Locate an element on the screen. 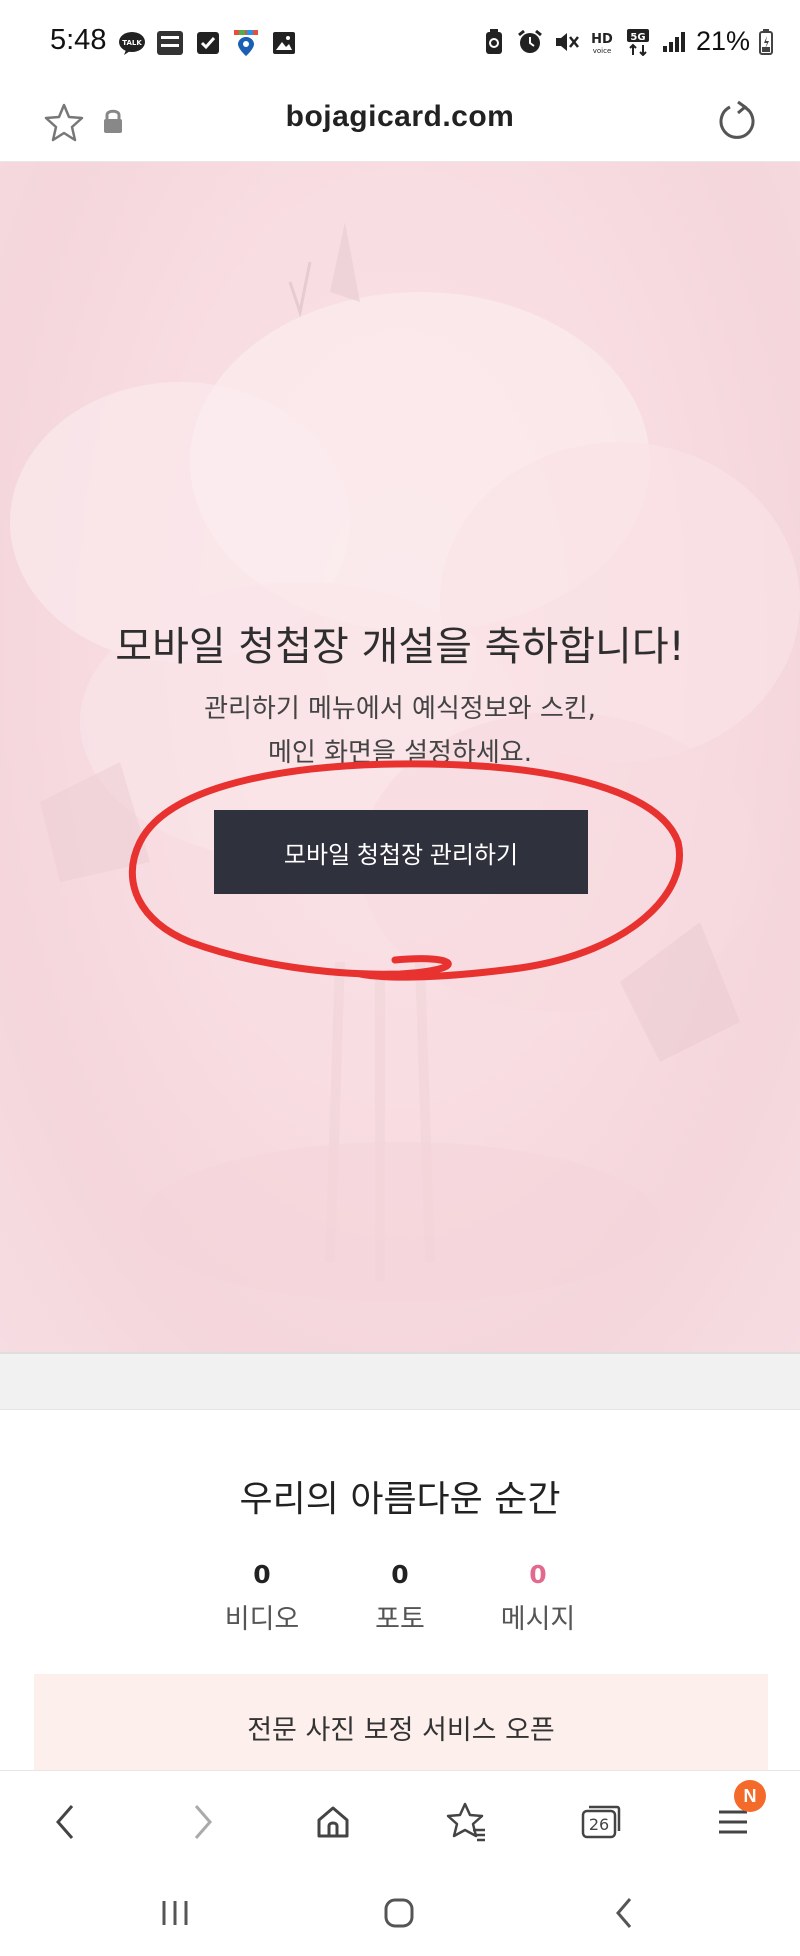  recent-apps-icon is located at coordinates (175, 1913).